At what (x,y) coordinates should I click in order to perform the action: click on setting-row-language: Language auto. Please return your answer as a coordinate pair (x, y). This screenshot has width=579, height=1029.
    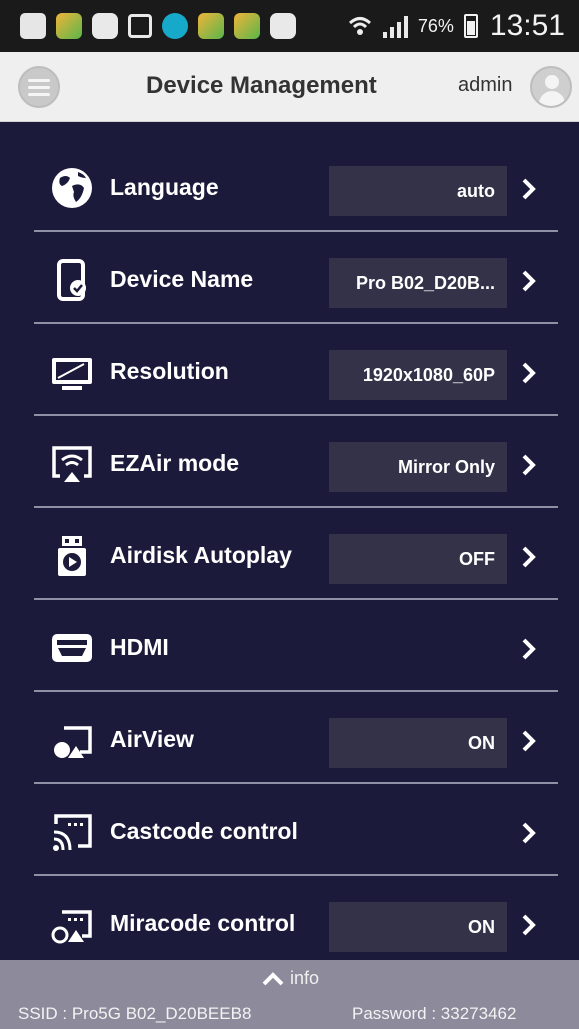
    Looking at the image, I should click on (296, 186).